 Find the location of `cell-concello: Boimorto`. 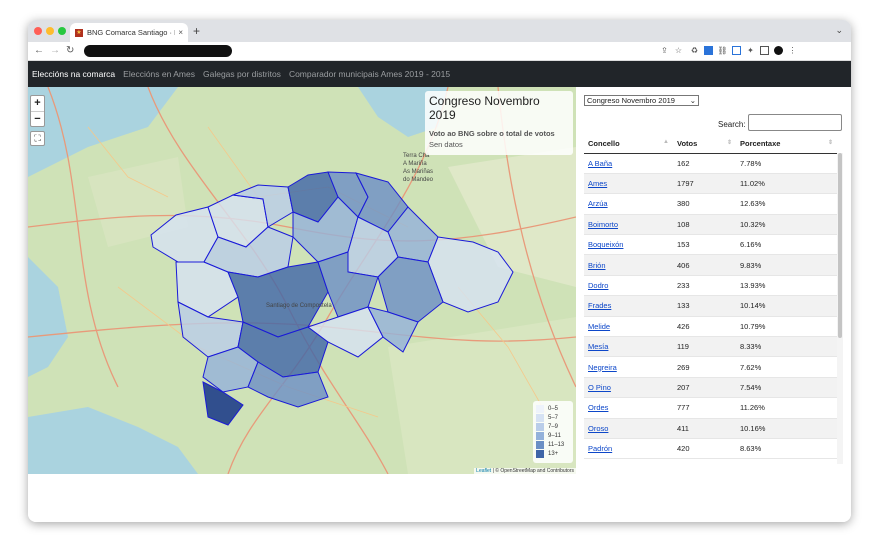

cell-concello: Boimorto is located at coordinates (628, 225).